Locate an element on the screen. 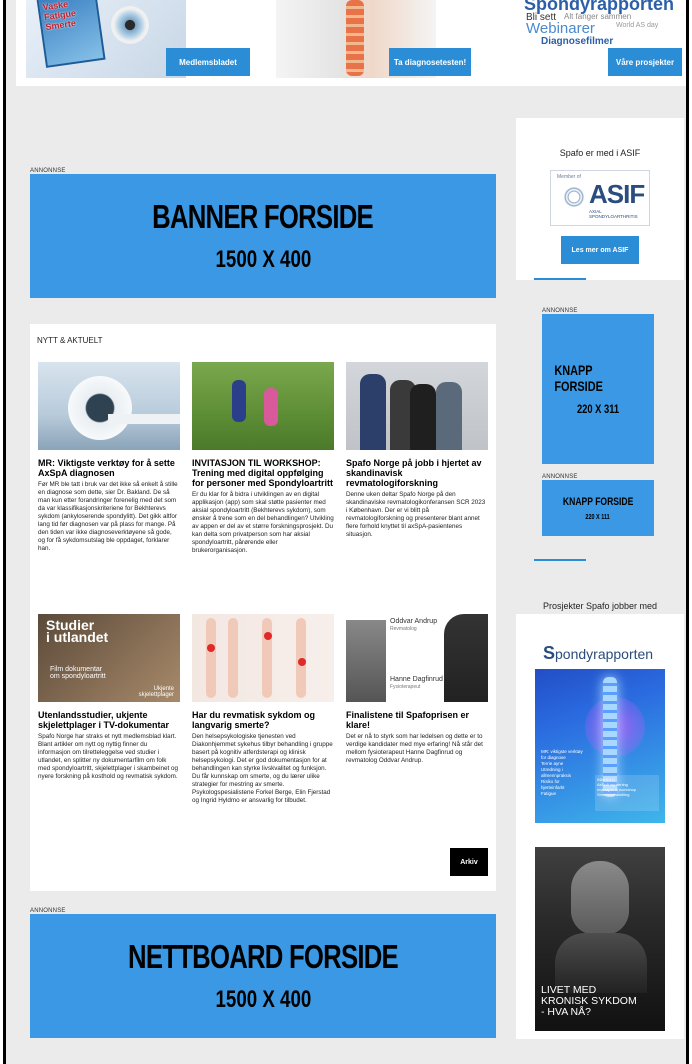 The height and width of the screenshot is (1064, 692). finalist-role: Fysioterapeut is located at coordinates (405, 687).